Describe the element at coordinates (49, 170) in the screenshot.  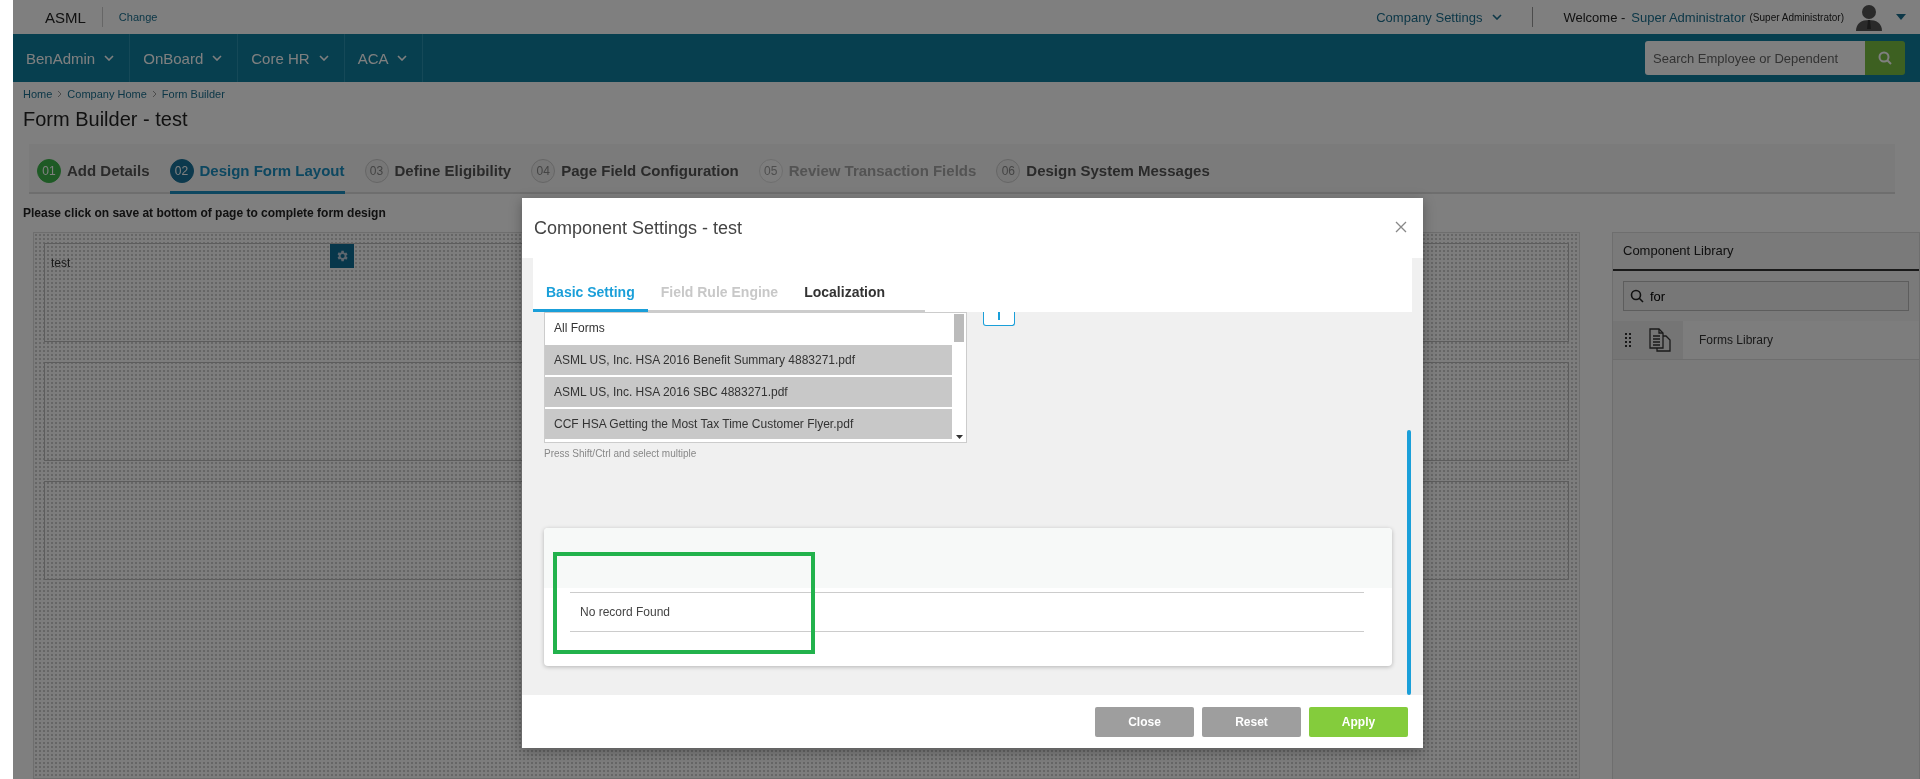
I see `step-number: 01` at that location.